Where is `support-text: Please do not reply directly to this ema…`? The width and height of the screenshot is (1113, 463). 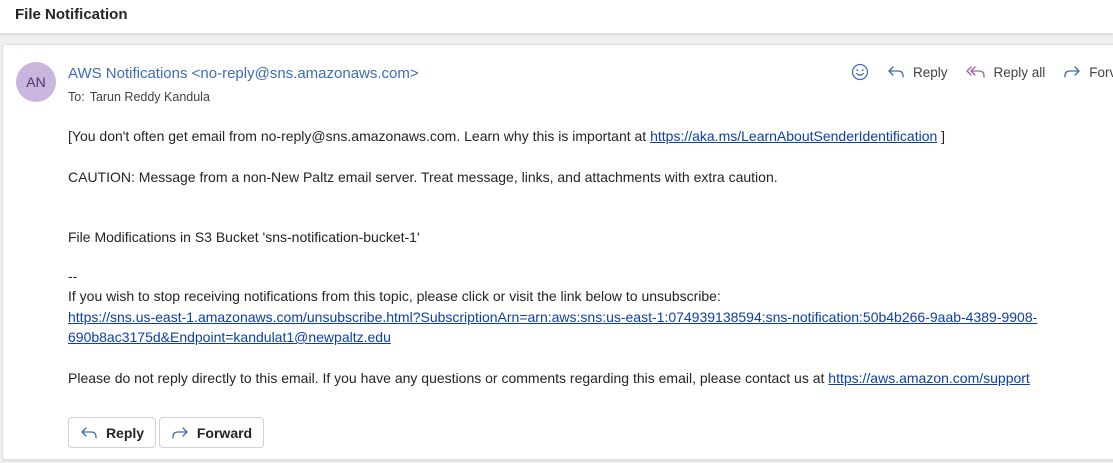 support-text: Please do not reply directly to this ema… is located at coordinates (448, 378).